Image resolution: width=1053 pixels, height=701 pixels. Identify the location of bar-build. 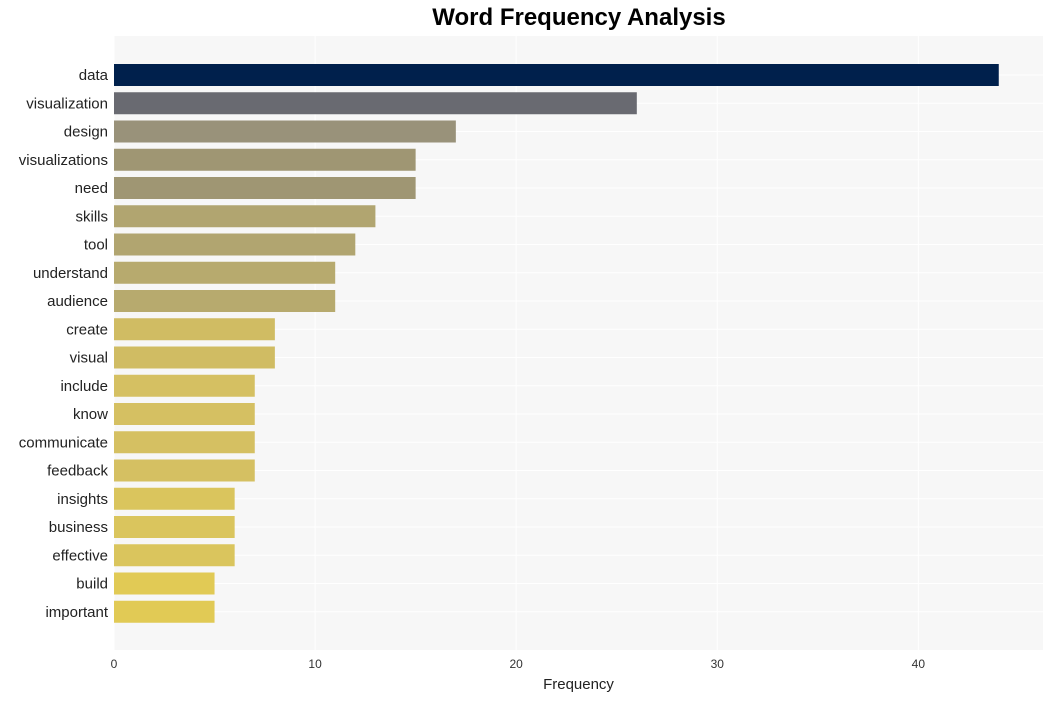
(164, 583).